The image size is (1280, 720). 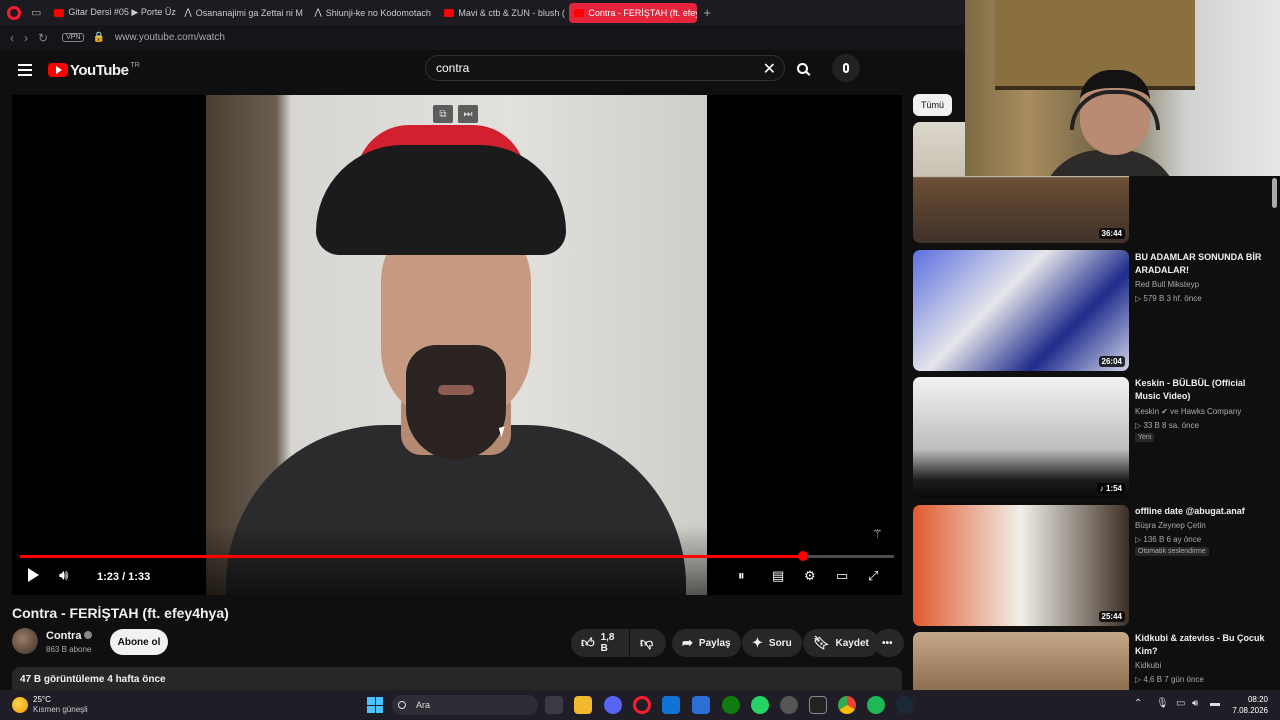 I want to click on time-display: 1:23 / 1:33, so click(x=124, y=577).